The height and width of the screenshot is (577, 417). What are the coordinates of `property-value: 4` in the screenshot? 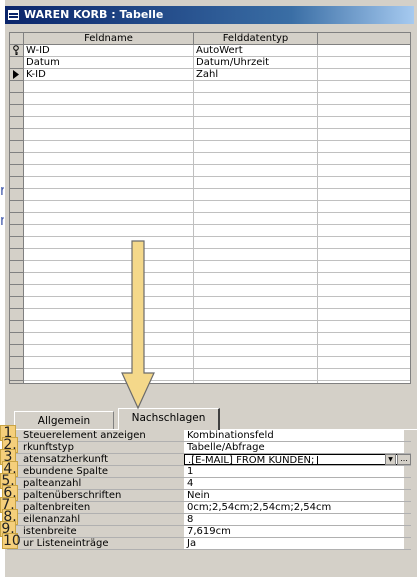 It's located at (294, 483).